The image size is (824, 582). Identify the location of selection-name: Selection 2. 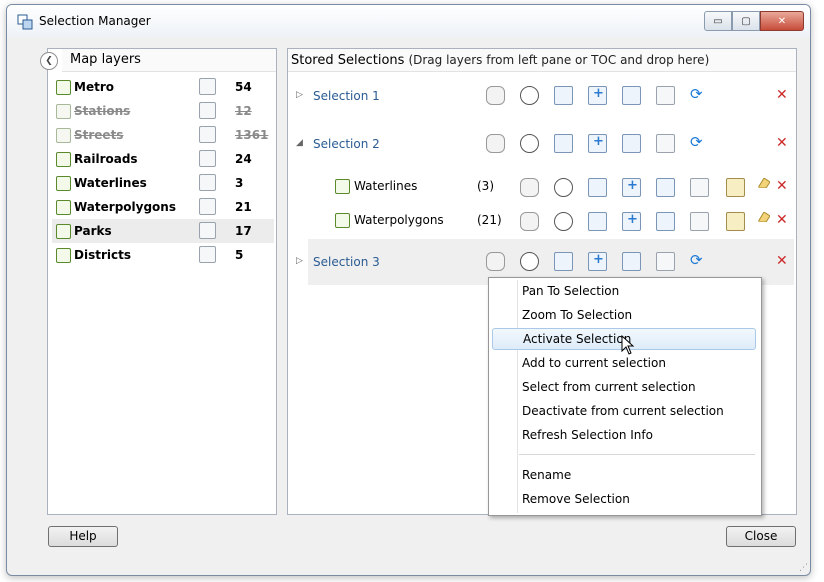
(346, 144).